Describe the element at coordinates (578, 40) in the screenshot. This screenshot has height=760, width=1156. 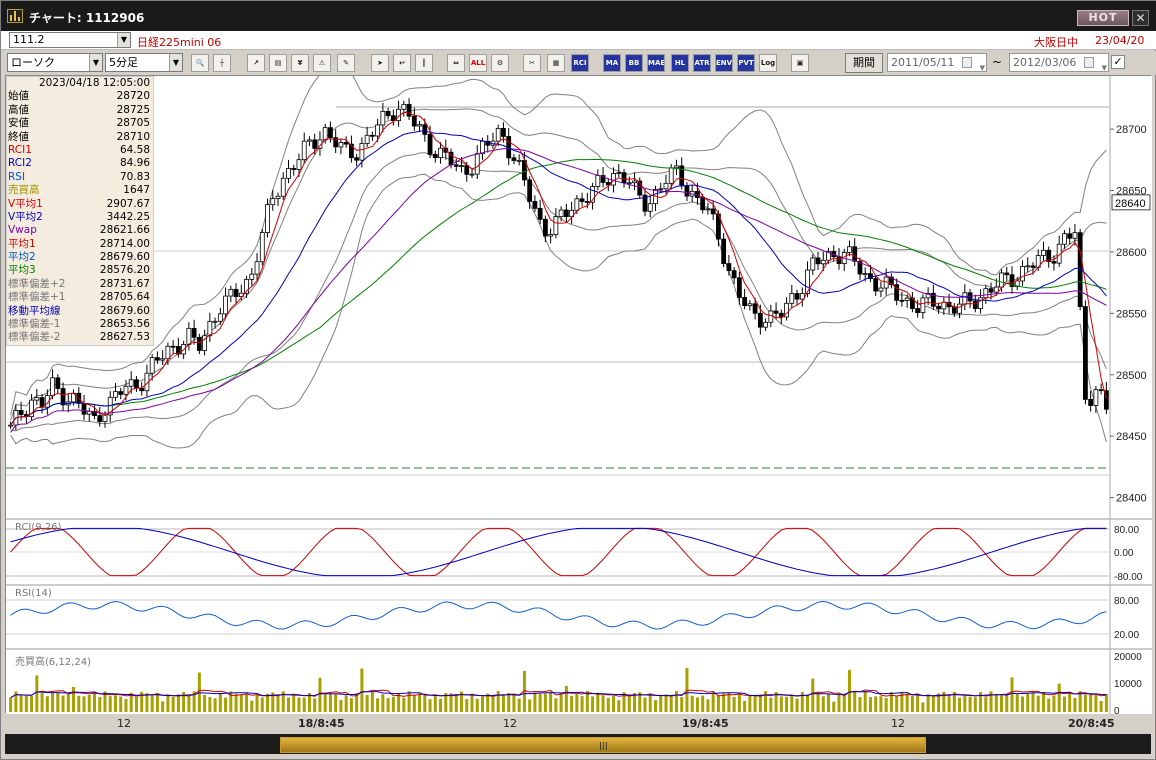
I see `instrument-bar: 111.2 ▼ 日経225mini 06 大阪日中 23/04/20` at that location.